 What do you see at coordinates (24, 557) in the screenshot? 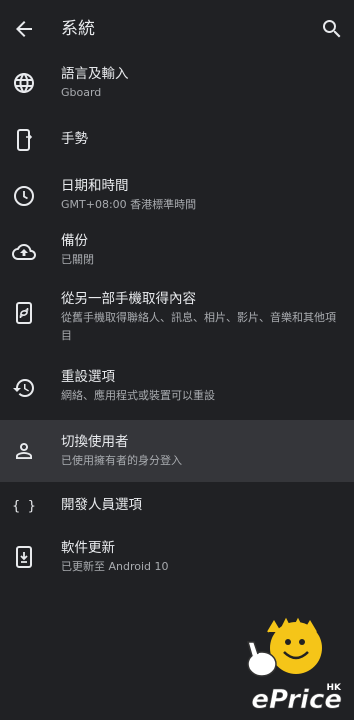
I see `system-update-icon` at bounding box center [24, 557].